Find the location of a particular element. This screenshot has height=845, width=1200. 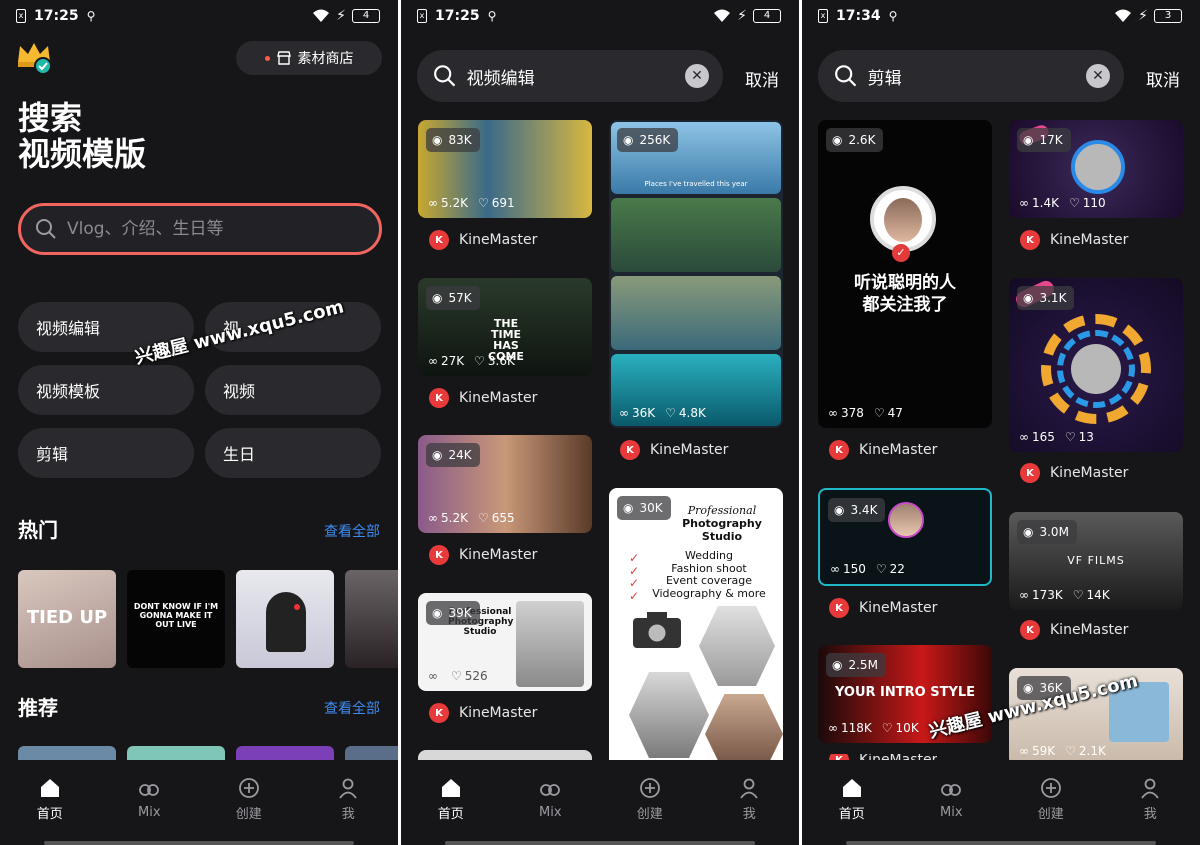

mix-icon is located at coordinates (149, 790).